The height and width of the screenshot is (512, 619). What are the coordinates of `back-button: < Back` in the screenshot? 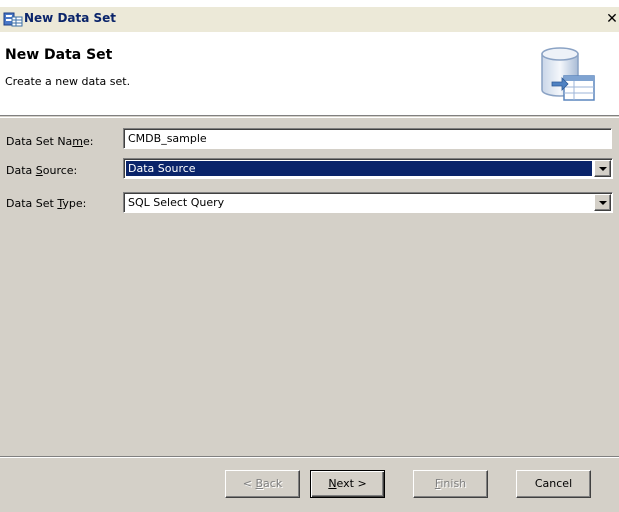 It's located at (262, 484).